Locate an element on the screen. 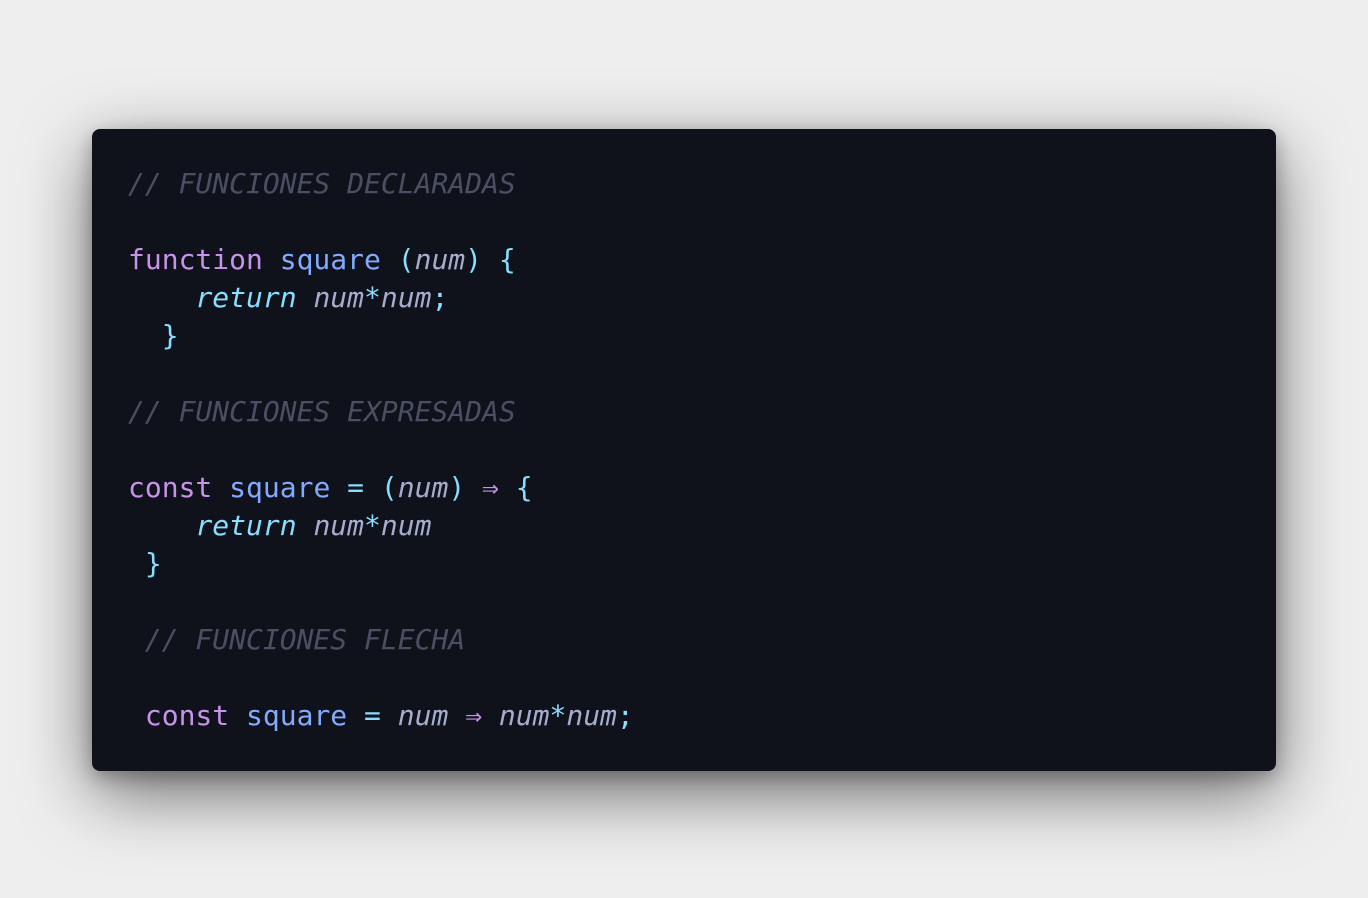 The height and width of the screenshot is (898, 1368). code-line: const square = num ⇒ num*num; is located at coordinates (381, 716).